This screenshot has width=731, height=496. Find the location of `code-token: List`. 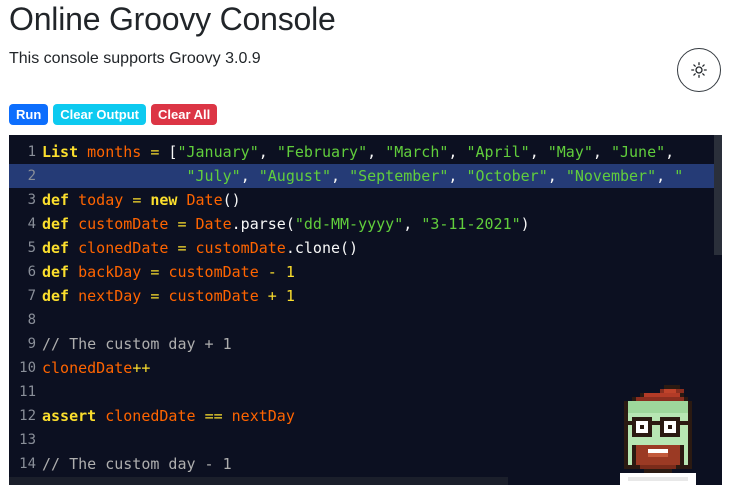

code-token: List is located at coordinates (60, 152).